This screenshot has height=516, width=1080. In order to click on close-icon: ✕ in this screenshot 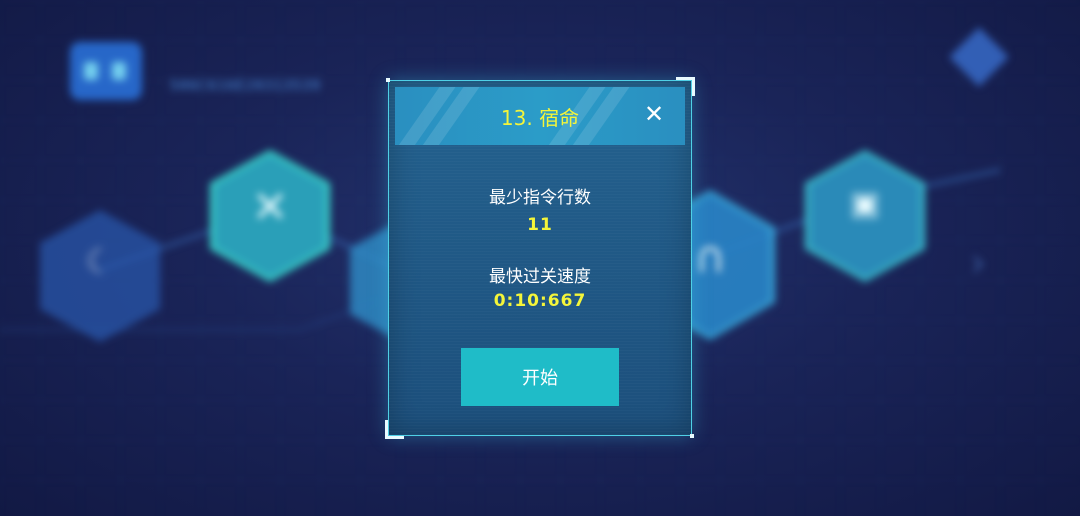, I will do `click(654, 114)`.